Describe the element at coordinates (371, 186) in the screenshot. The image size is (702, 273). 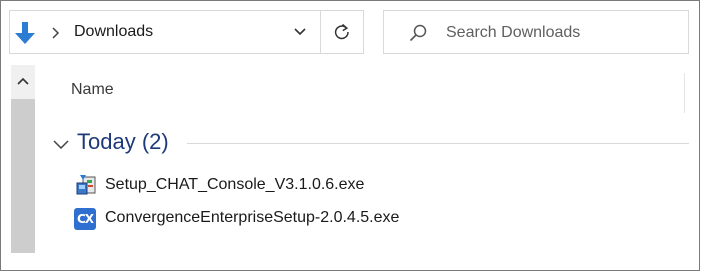
I see `file-row: Setup_CHAT_Console_V3.1.0.6.exe` at that location.